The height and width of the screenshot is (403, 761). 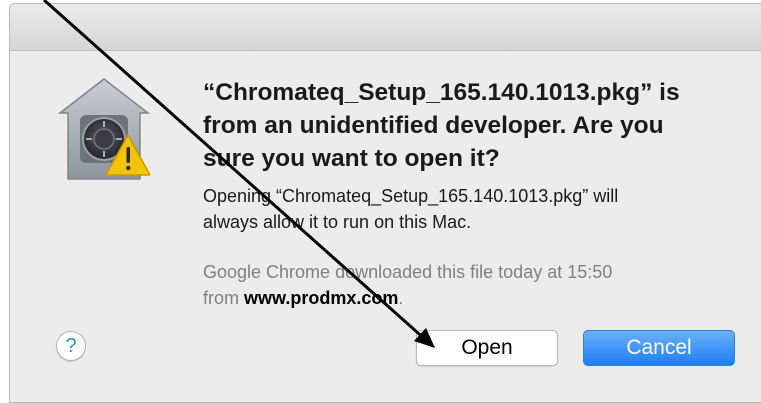 I want to click on help-button: ?, so click(x=71, y=346).